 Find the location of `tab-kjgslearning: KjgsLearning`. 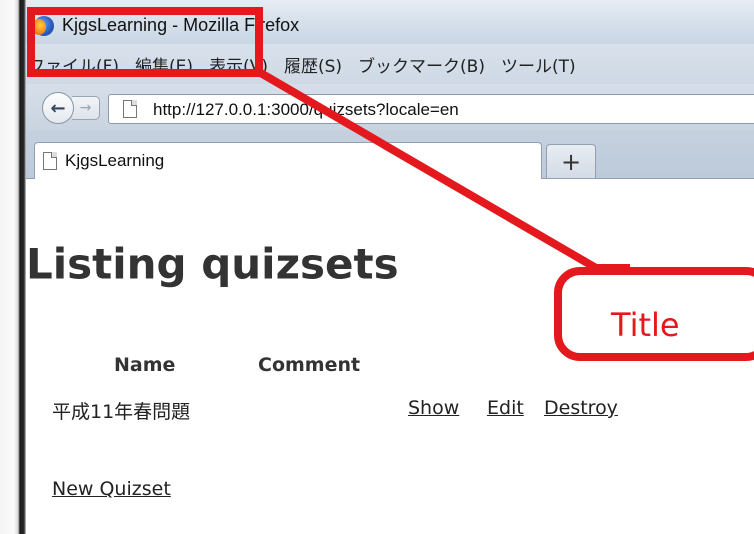

tab-kjgslearning: KjgsLearning is located at coordinates (288, 160).